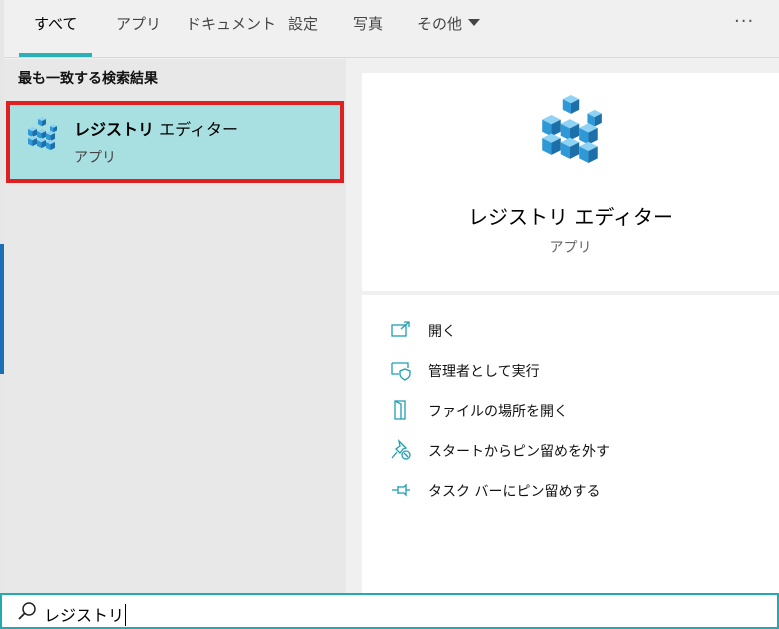  What do you see at coordinates (389, 611) in the screenshot?
I see `search-box: レジストリ` at bounding box center [389, 611].